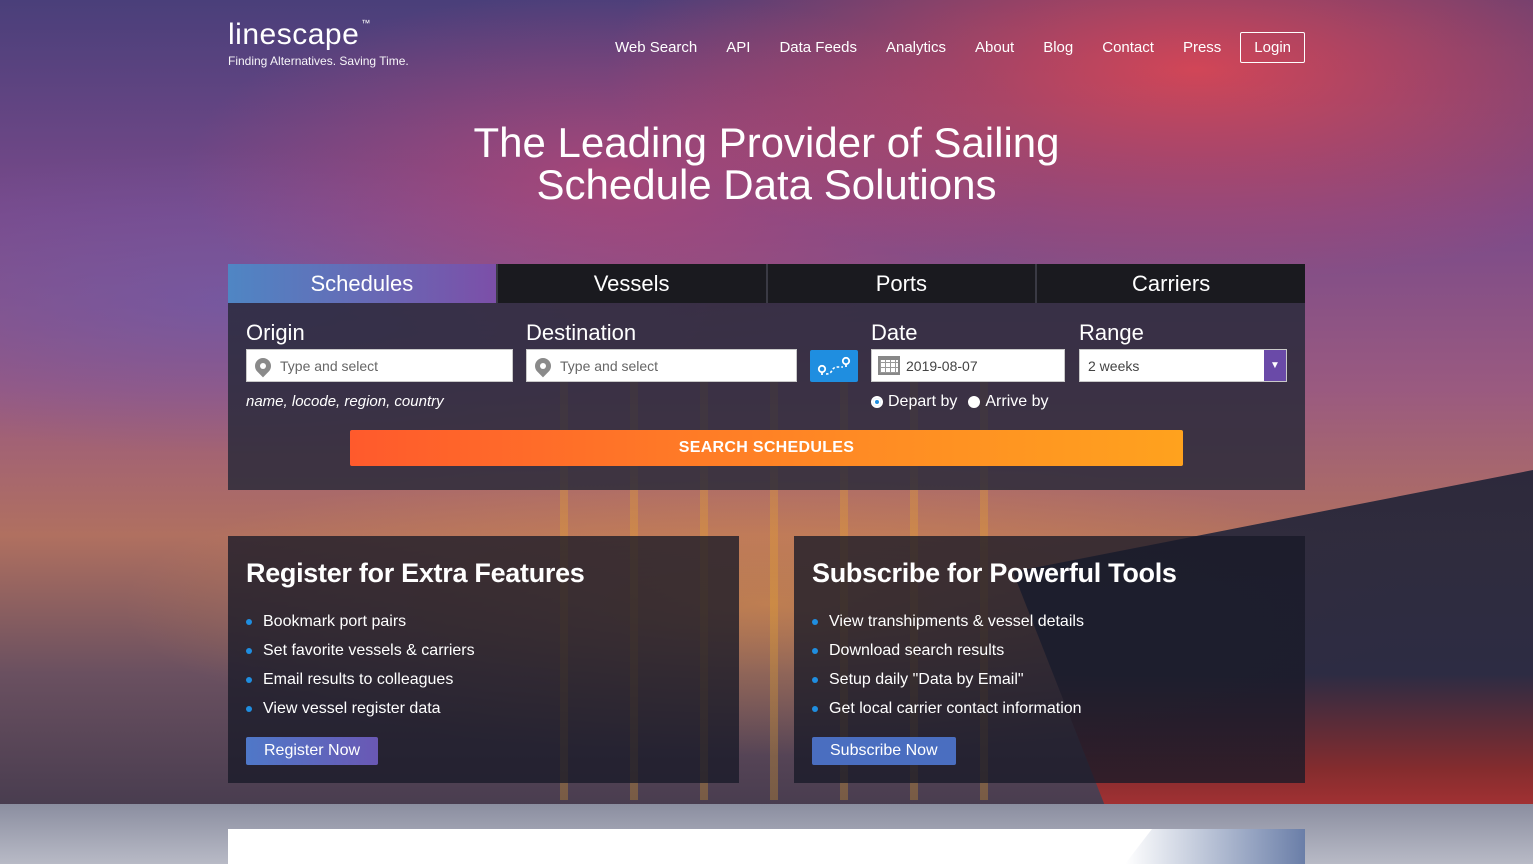 The image size is (1533, 864). I want to click on nav-about: About, so click(994, 47).